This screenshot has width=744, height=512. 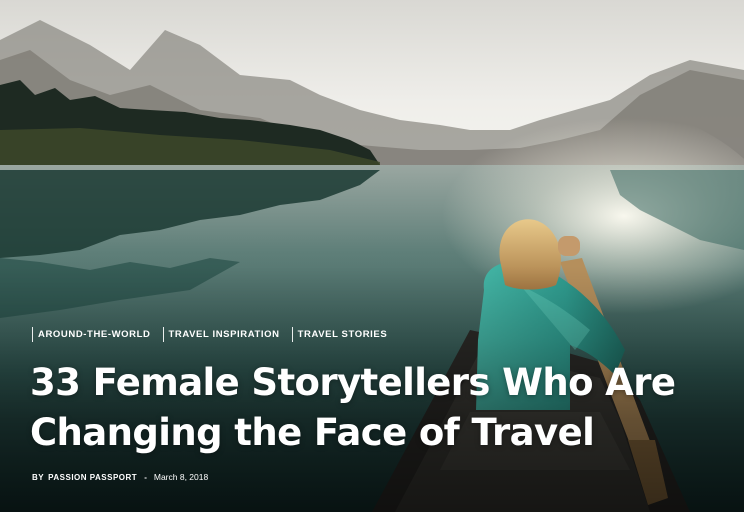 I want to click on byline-prefix: BY, so click(x=38, y=477).